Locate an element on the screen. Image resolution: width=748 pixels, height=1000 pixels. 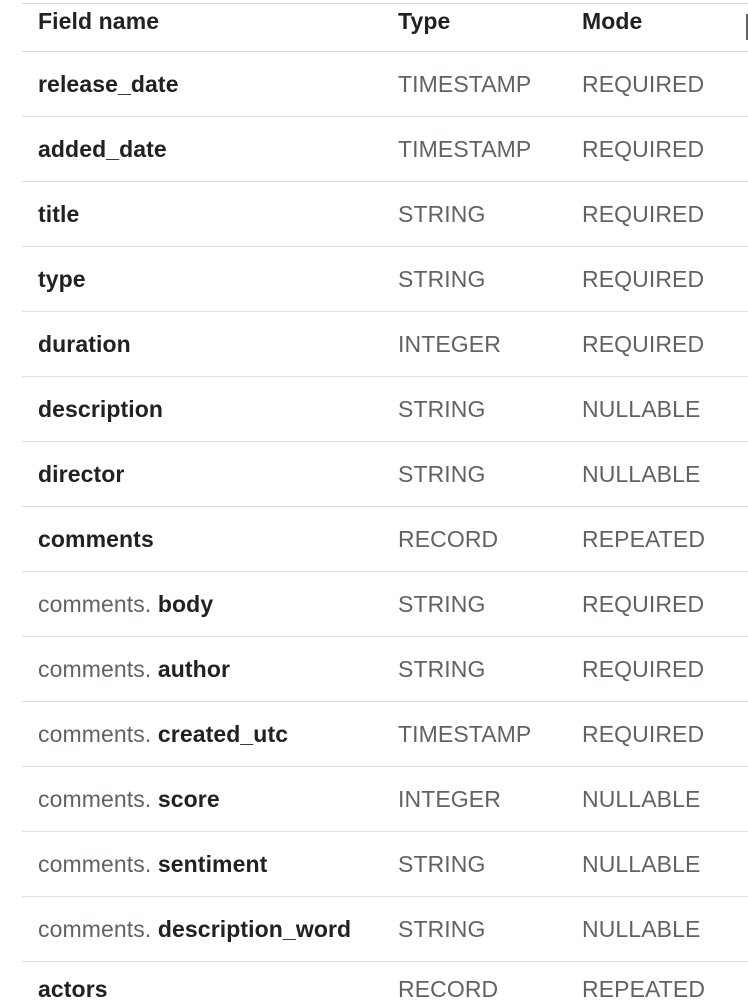
header-type: Type is located at coordinates (424, 27).